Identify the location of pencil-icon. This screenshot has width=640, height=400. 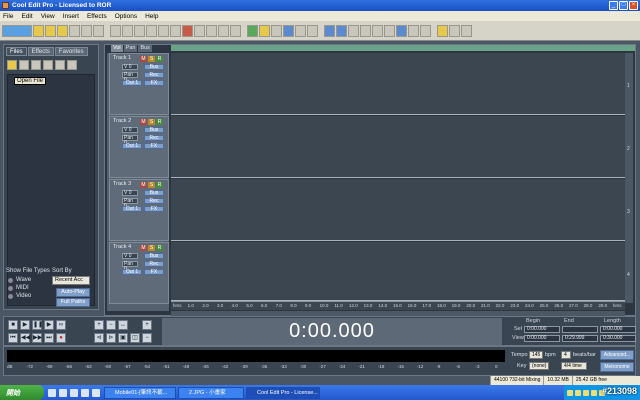
(264, 30).